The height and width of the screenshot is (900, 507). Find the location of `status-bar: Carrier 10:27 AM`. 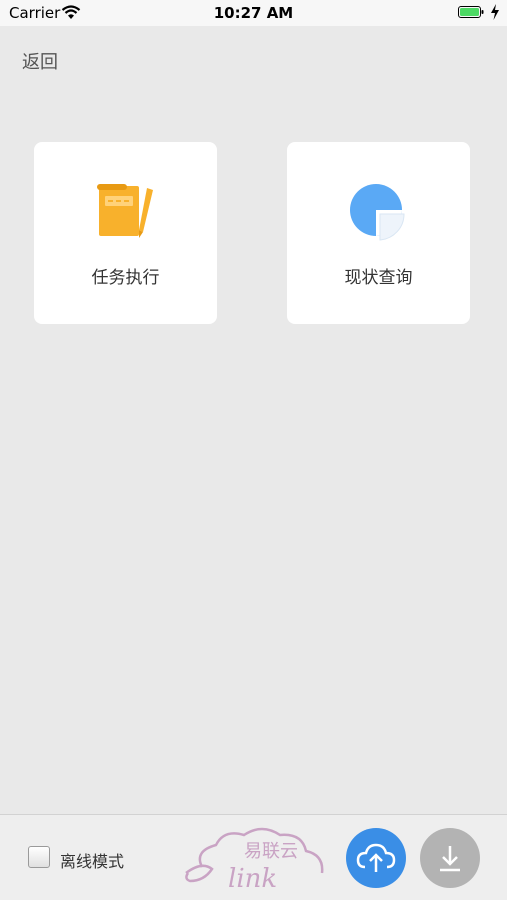

status-bar: Carrier 10:27 AM is located at coordinates (253, 13).